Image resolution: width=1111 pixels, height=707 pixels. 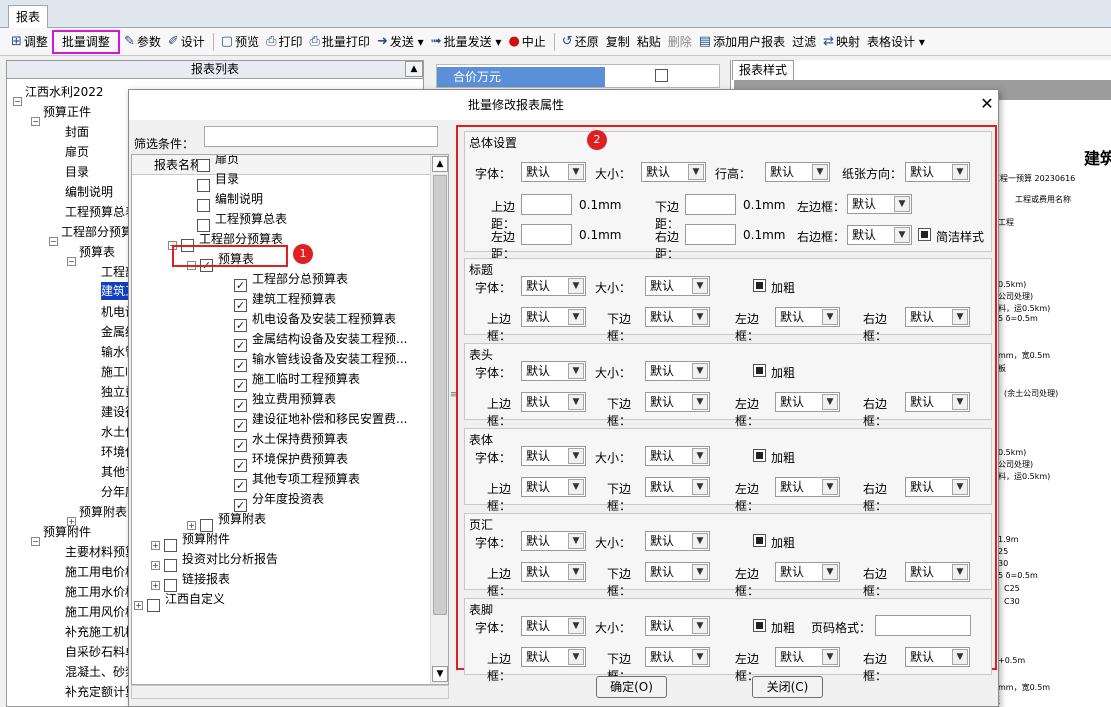 What do you see at coordinates (77, 172) in the screenshot?
I see `report-list-item: 目录` at bounding box center [77, 172].